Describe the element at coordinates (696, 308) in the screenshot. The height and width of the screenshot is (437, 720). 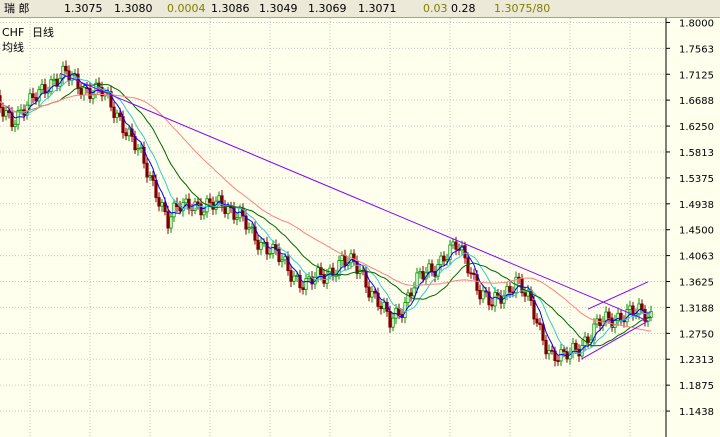
I see `y-tick-label: 1.3188` at that location.